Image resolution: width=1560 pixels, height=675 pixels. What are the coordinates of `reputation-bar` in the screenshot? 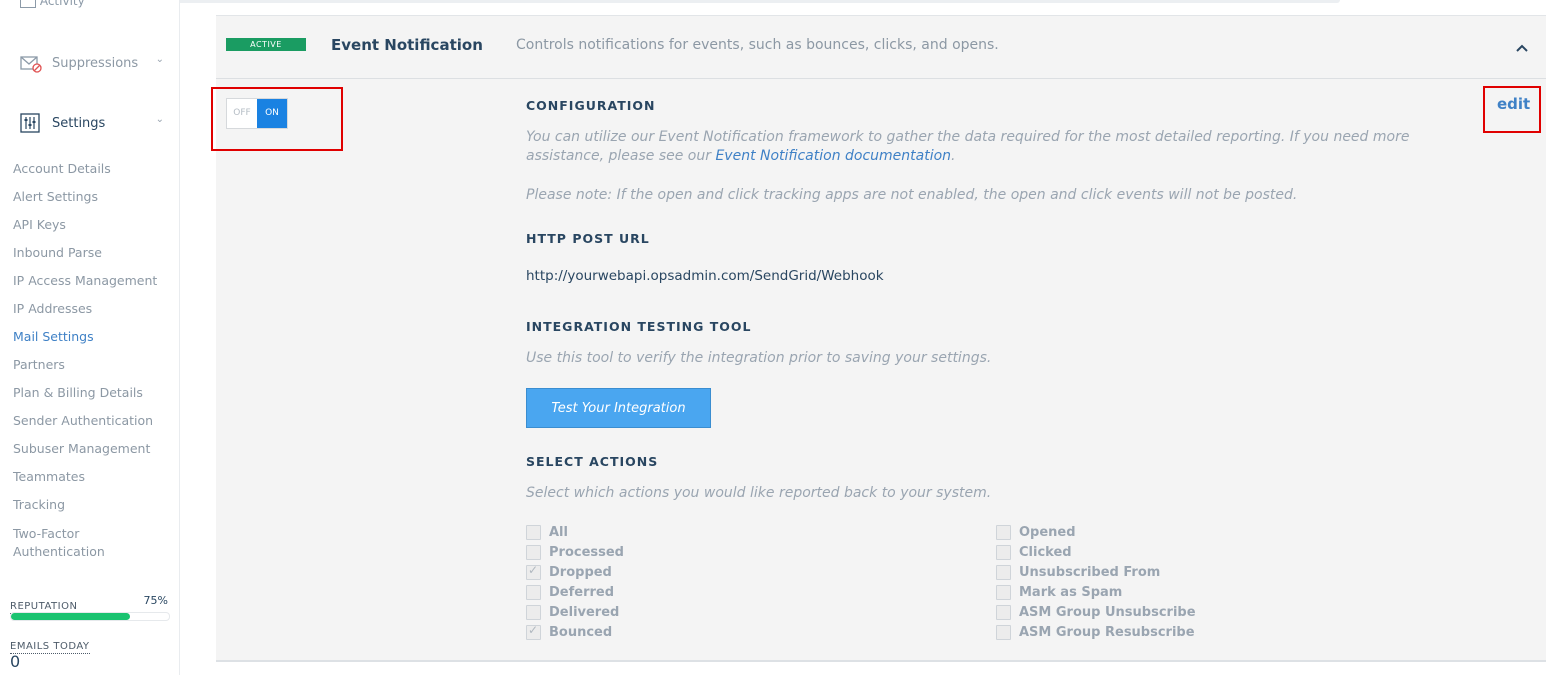 It's located at (90, 616).